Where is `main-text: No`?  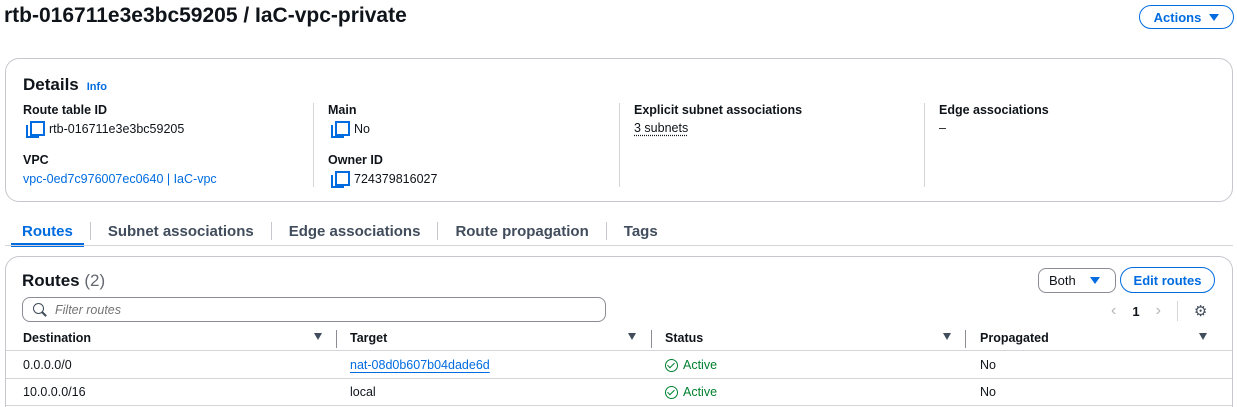
main-text: No is located at coordinates (362, 128).